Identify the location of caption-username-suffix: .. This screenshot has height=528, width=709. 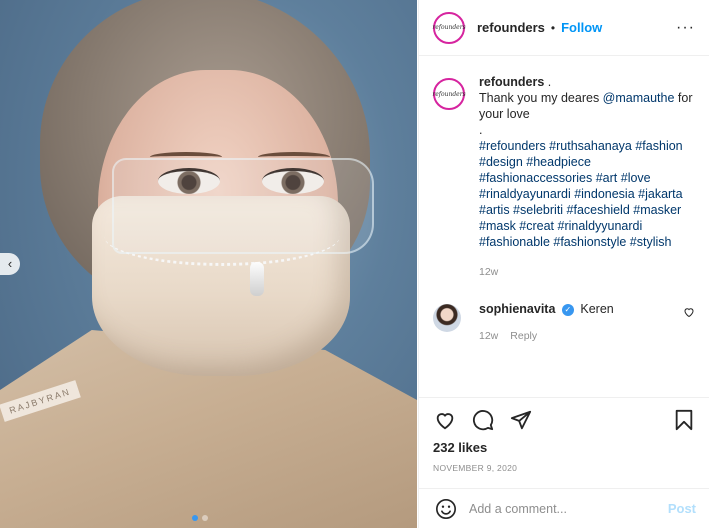
(548, 82).